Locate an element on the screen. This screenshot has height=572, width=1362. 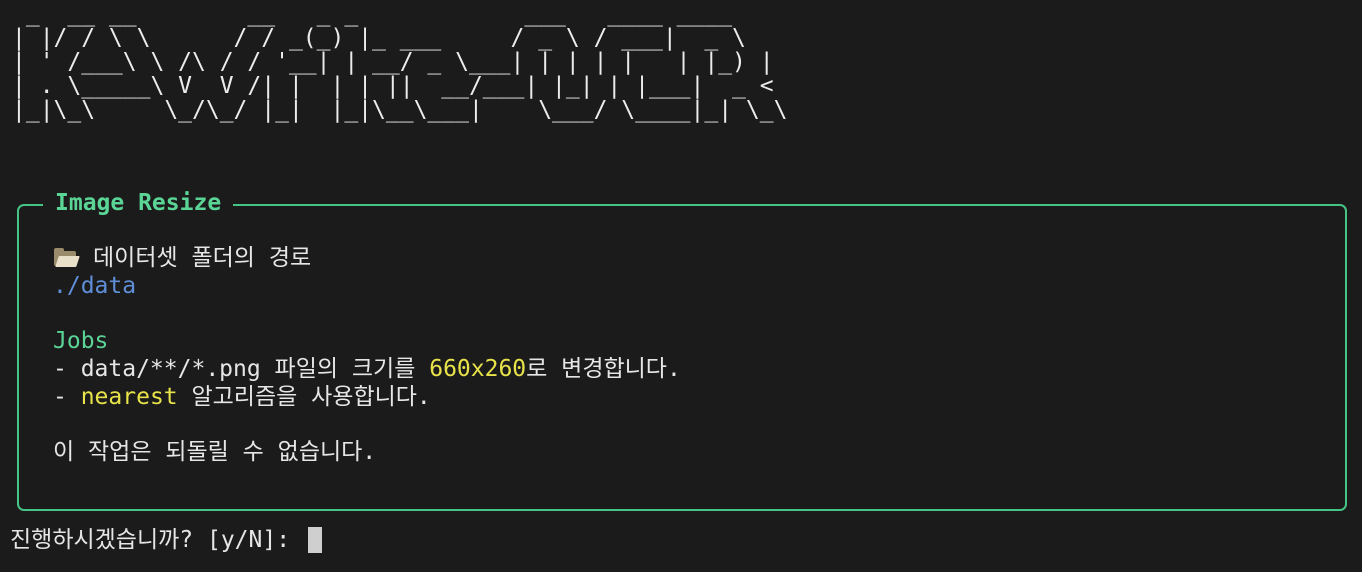
confirm-prompt: 진행하시겠습니까? [y/N]: is located at coordinates (166, 540).